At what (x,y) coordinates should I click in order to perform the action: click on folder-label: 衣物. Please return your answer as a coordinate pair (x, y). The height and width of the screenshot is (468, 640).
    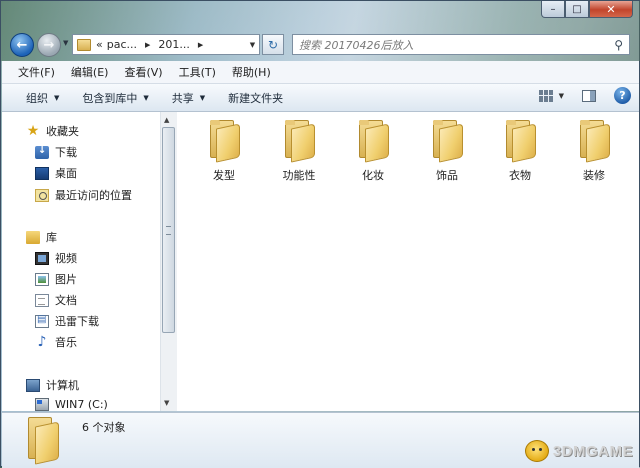
    Looking at the image, I should click on (520, 175).